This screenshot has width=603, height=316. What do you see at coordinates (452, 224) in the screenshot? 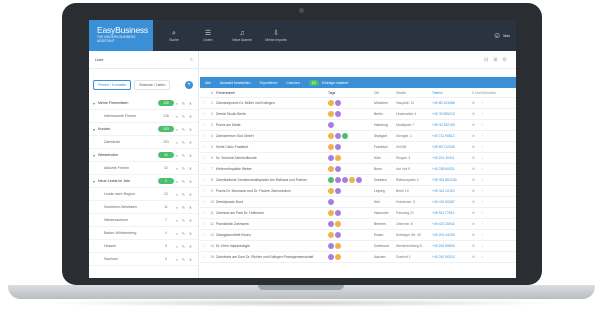
I see `phone-link: +49 421 30542` at bounding box center [452, 224].